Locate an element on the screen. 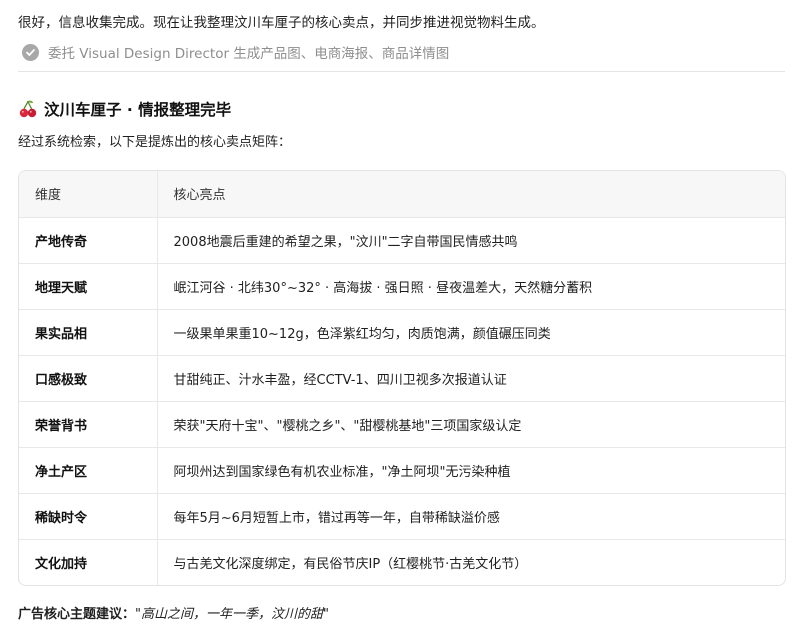 This screenshot has height=635, width=803. table-row: 口感极致 甘甜纯正、汁水丰盈，经CCTV-1、四川卫视多次报道认证 is located at coordinates (402, 378).